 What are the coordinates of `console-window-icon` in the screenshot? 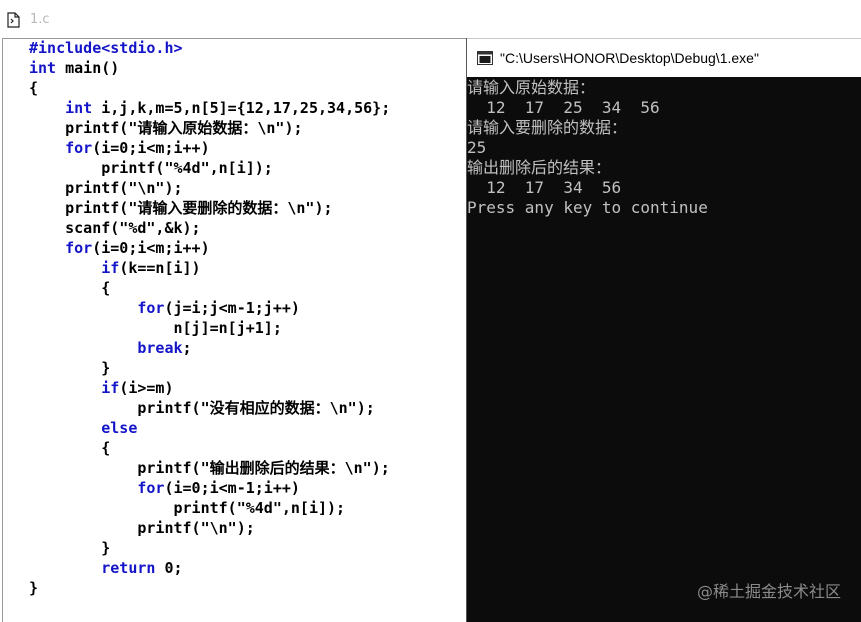 It's located at (485, 58).